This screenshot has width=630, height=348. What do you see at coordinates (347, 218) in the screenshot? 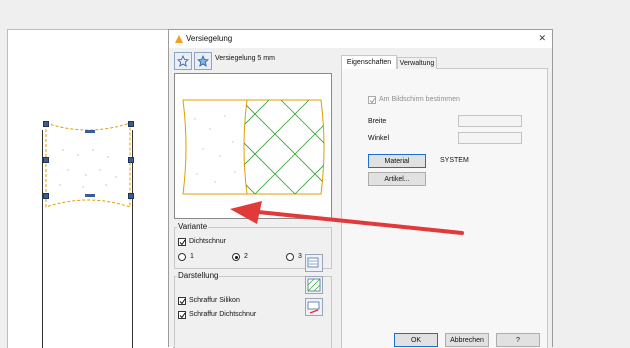
I see `annotation-arrow` at bounding box center [347, 218].